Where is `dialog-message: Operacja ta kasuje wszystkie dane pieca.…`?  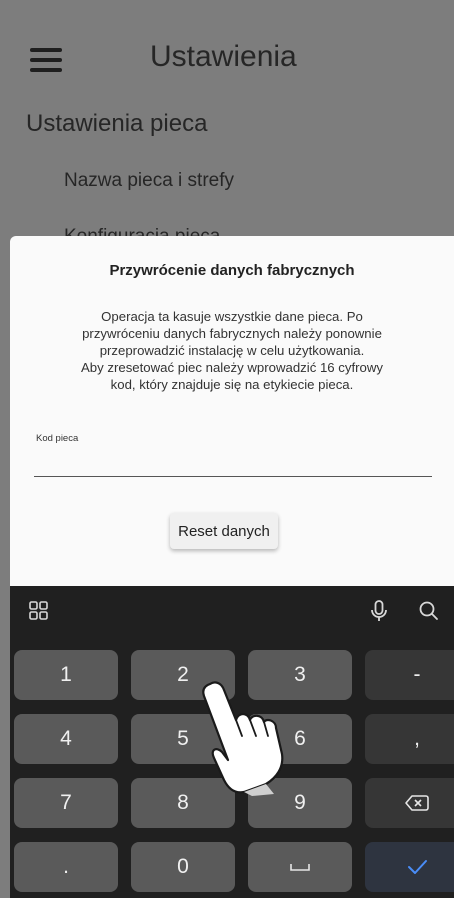 dialog-message: Operacja ta kasuje wszystkie dane pieca.… is located at coordinates (232, 350).